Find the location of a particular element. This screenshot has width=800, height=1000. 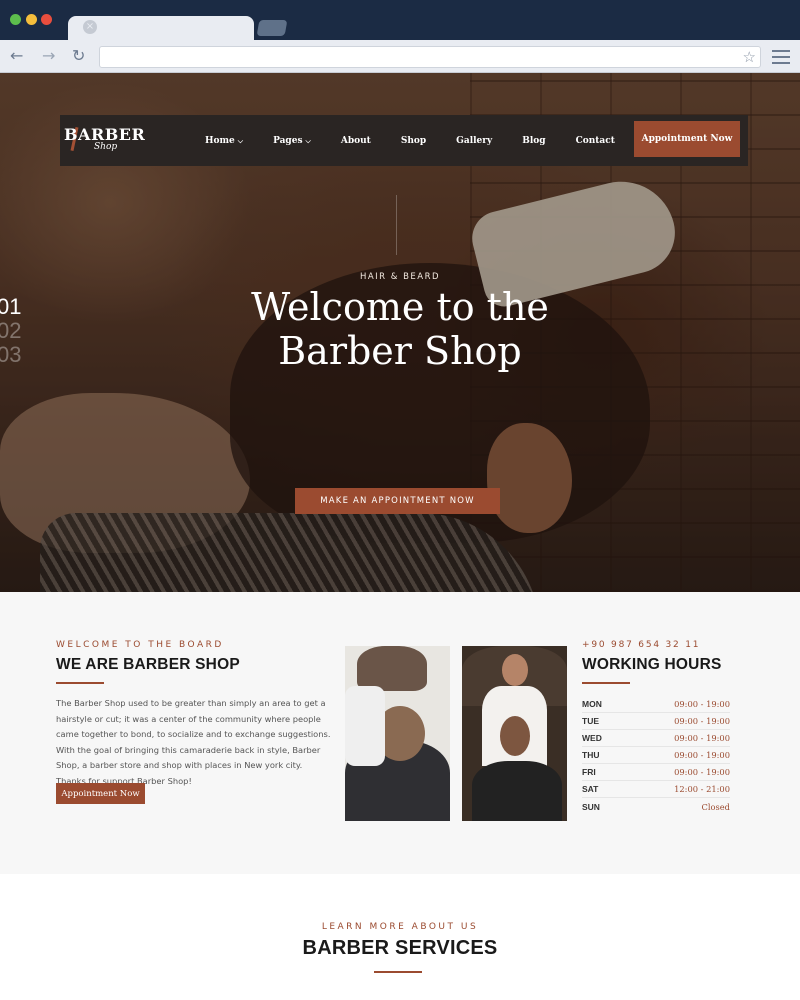

nav-item-blog: Blog is located at coordinates (533, 141).